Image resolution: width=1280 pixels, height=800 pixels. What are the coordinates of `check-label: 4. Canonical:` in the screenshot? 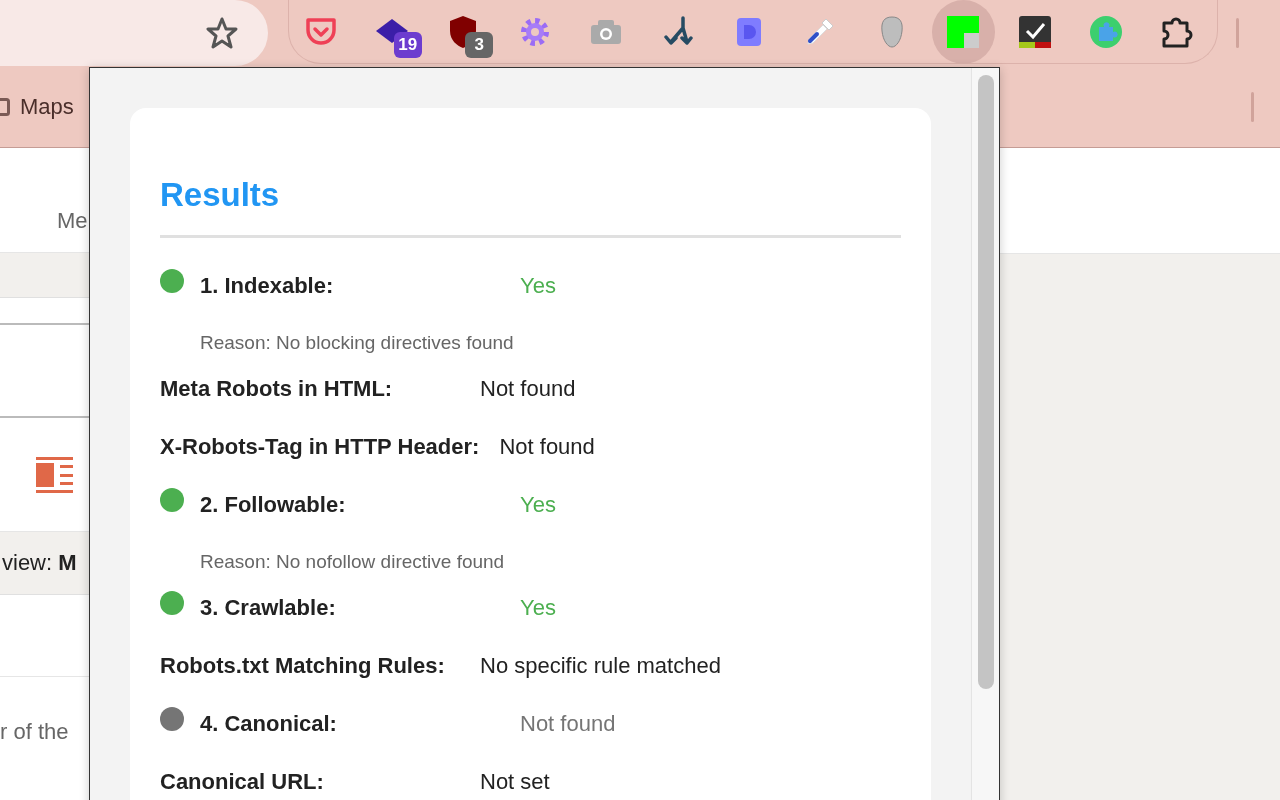 It's located at (269, 724).